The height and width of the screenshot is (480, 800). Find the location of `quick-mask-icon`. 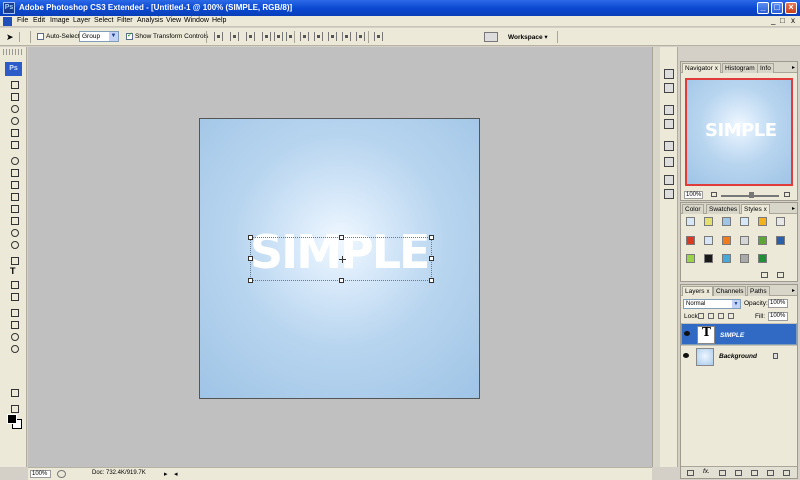

quick-mask-icon is located at coordinates (14, 392).